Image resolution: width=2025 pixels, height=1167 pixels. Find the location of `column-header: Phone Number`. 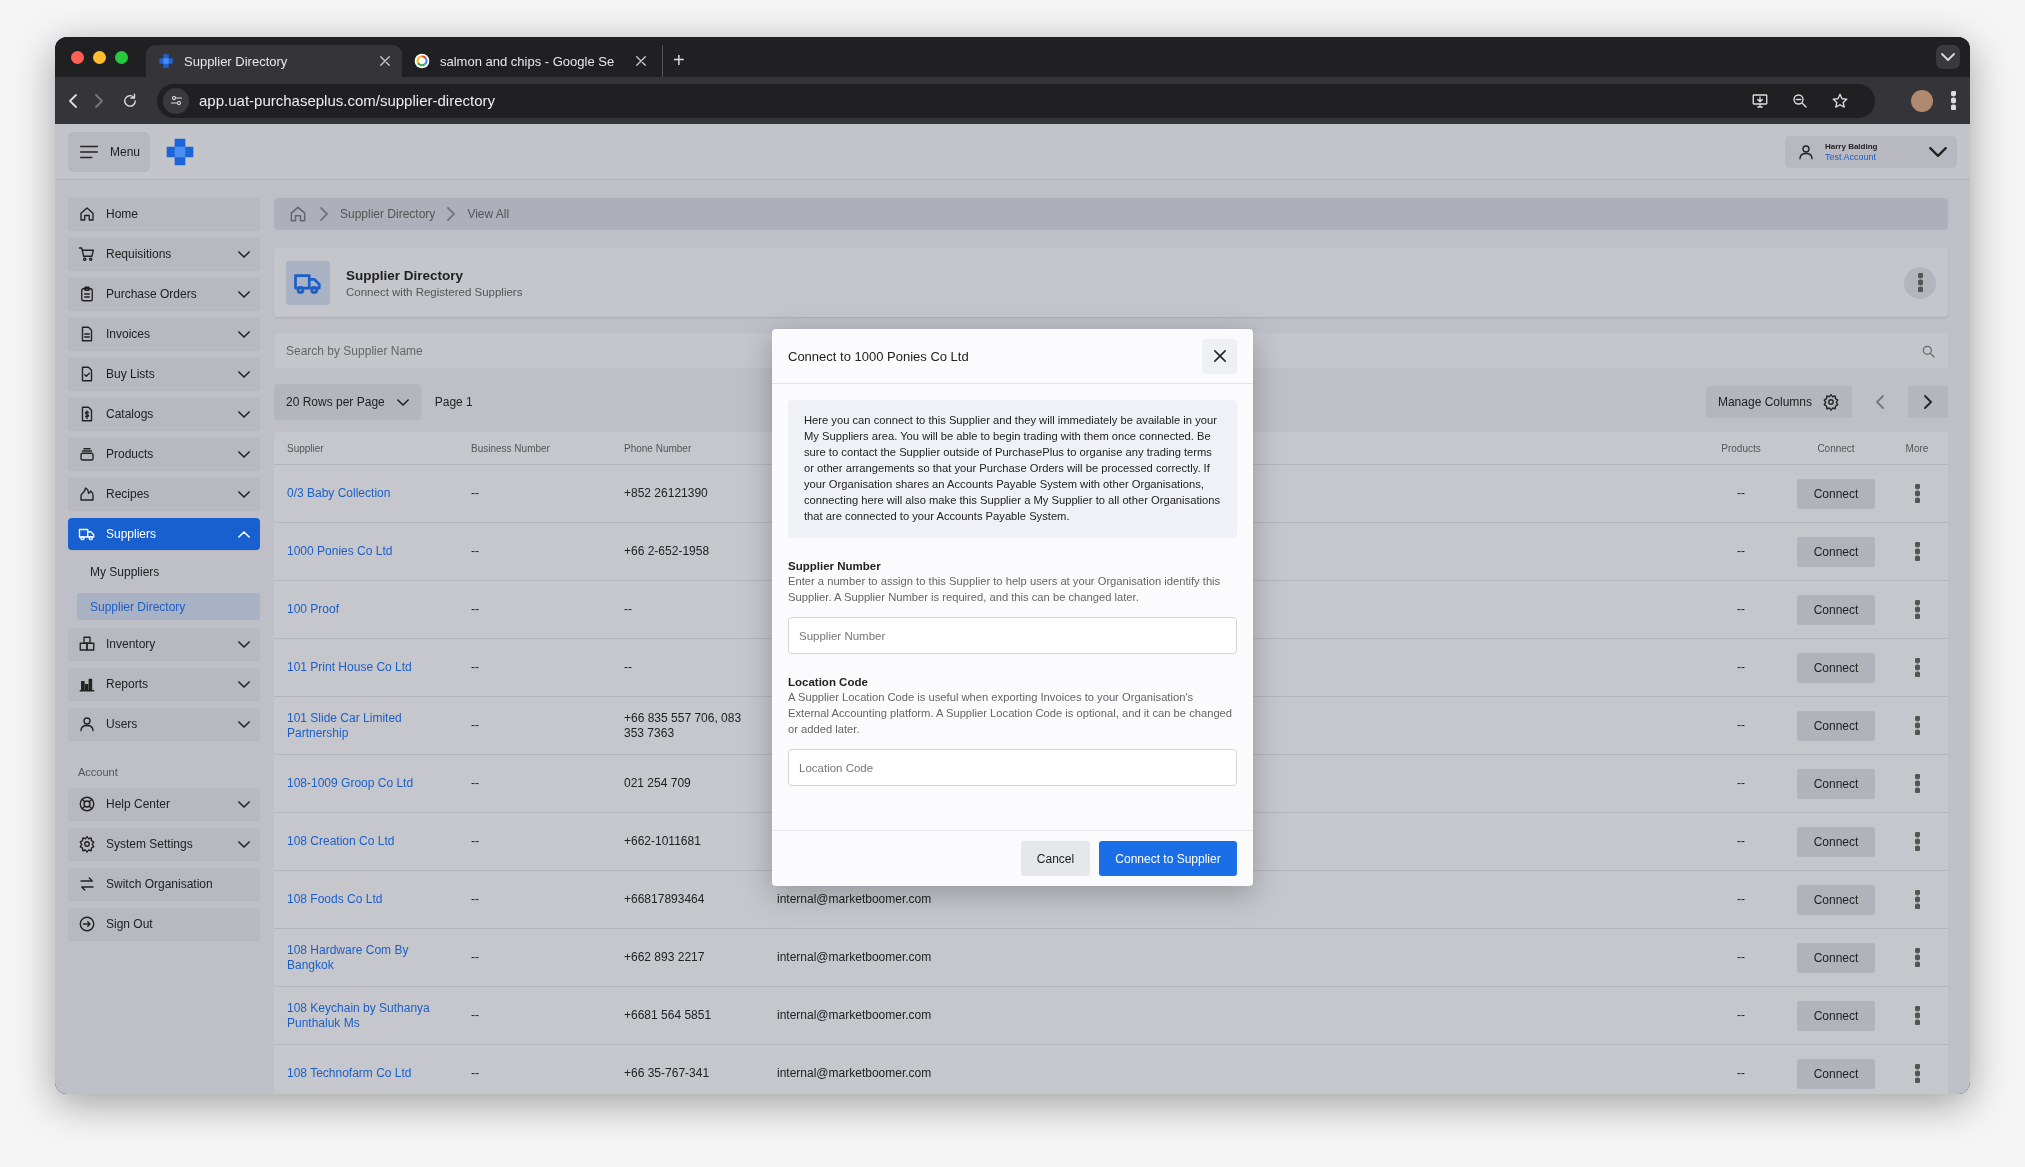

column-header: Phone Number is located at coordinates (658, 448).